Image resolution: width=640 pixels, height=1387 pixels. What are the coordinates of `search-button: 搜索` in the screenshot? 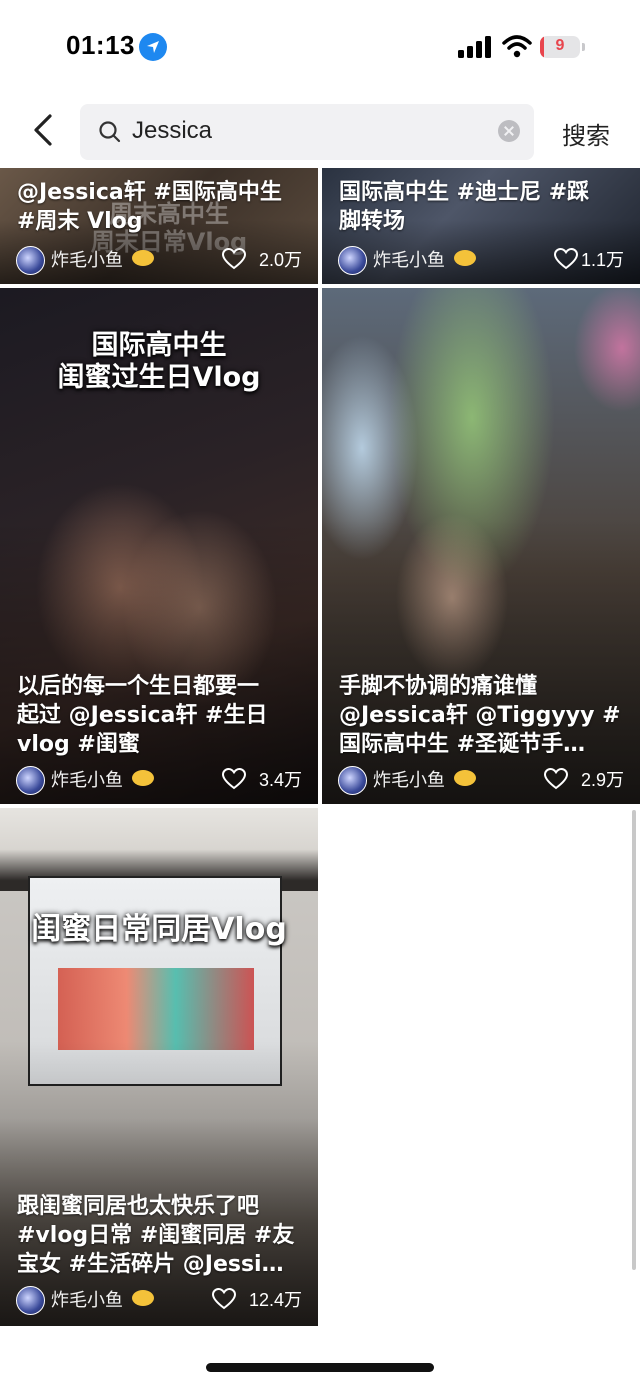 It's located at (586, 133).